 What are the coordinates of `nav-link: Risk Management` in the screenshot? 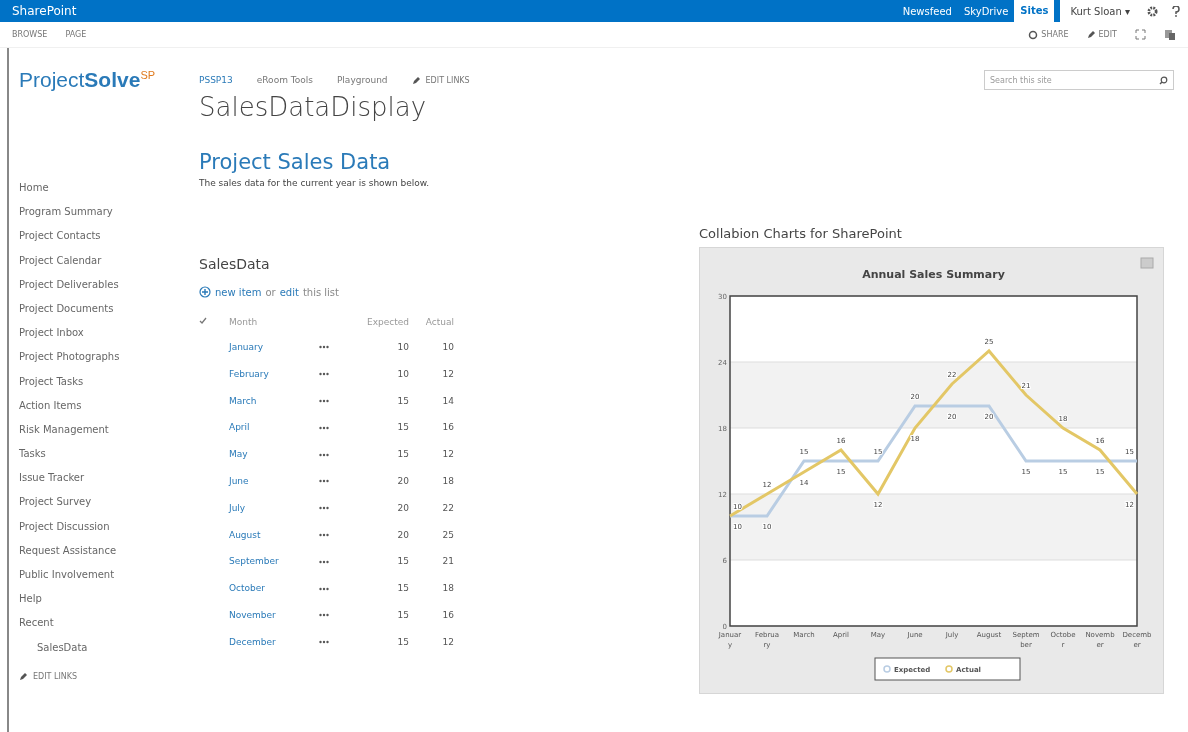 It's located at (109, 430).